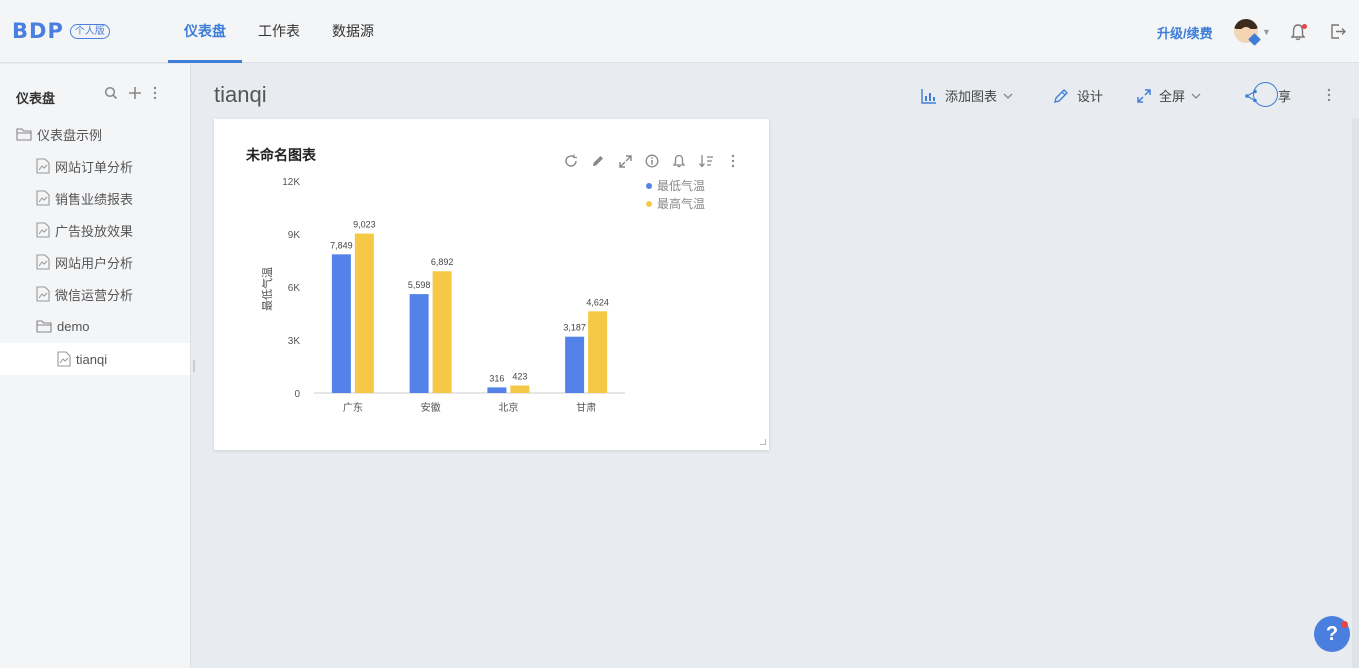 The width and height of the screenshot is (1359, 668). Describe the element at coordinates (1285, 96) in the screenshot. I see `share-label: 享` at that location.